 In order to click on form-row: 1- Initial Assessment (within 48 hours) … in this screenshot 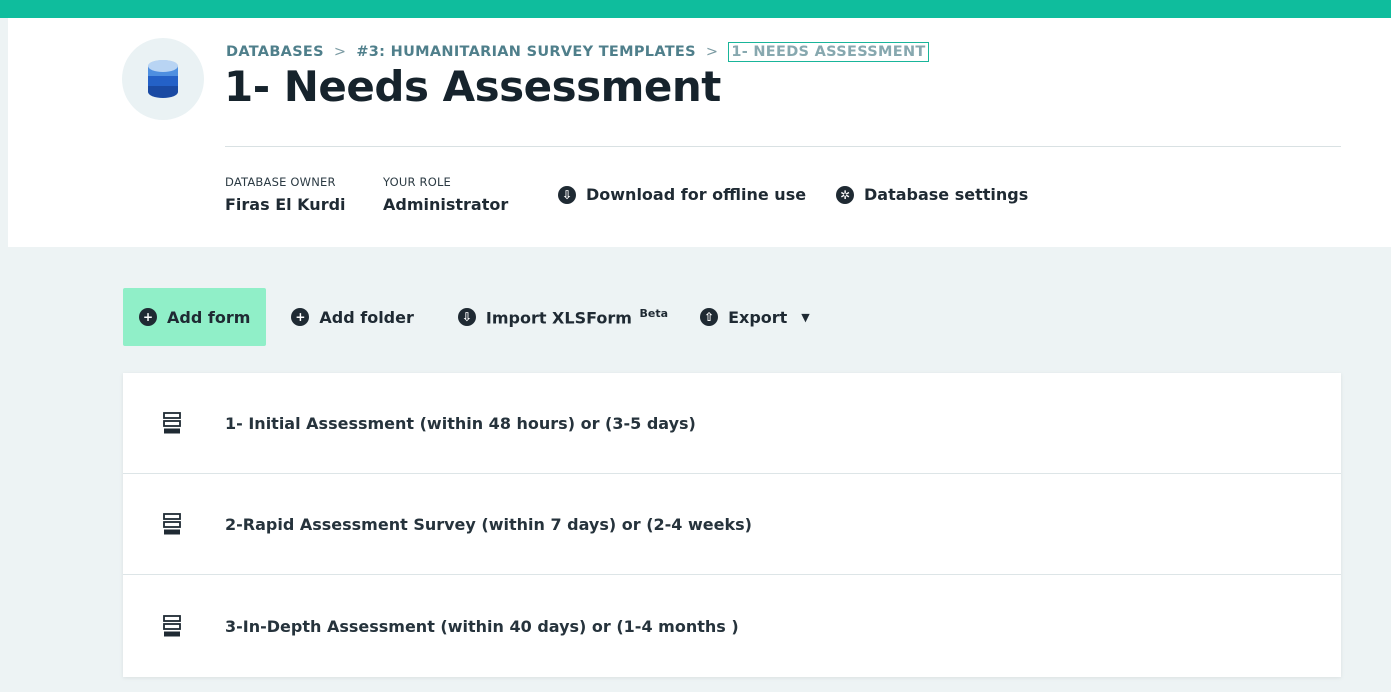, I will do `click(732, 423)`.